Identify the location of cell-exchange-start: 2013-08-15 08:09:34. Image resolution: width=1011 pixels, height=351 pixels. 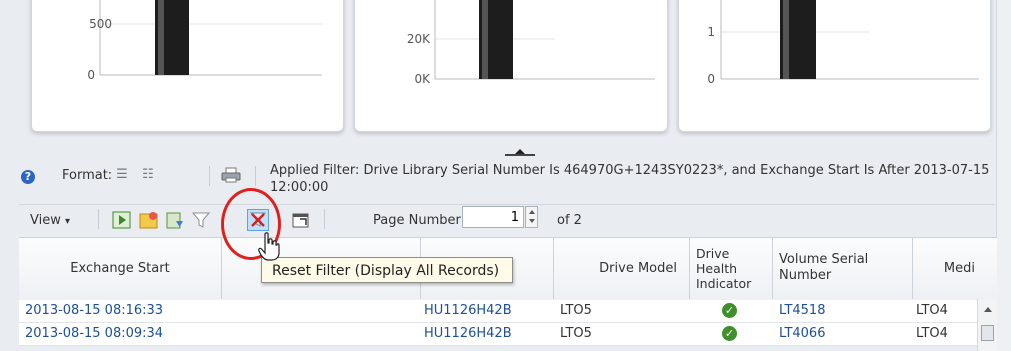
(94, 334).